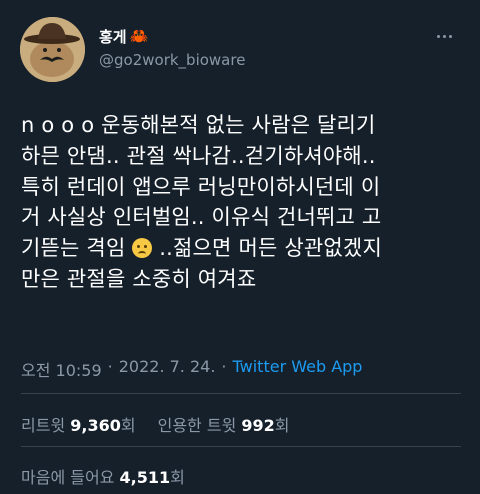 This screenshot has height=494, width=480. What do you see at coordinates (172, 60) in the screenshot?
I see `user-handle: @go2work_bioware` at bounding box center [172, 60].